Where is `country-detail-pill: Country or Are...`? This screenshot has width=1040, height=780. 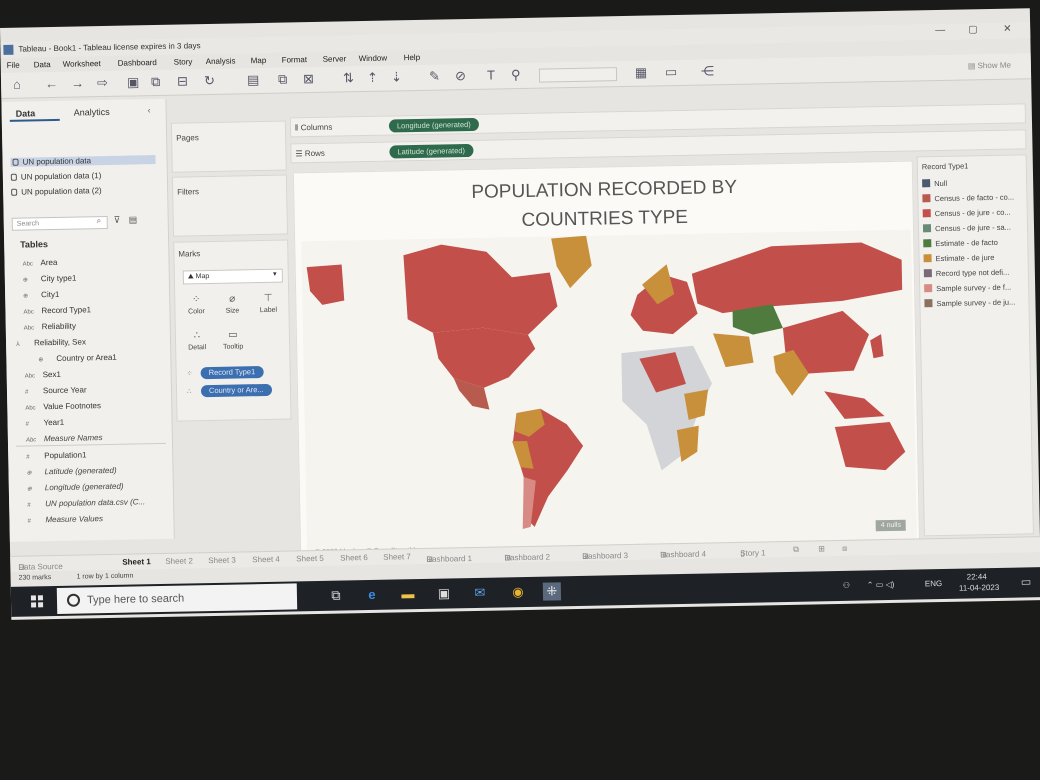
country-detail-pill: Country or Are... is located at coordinates (236, 390).